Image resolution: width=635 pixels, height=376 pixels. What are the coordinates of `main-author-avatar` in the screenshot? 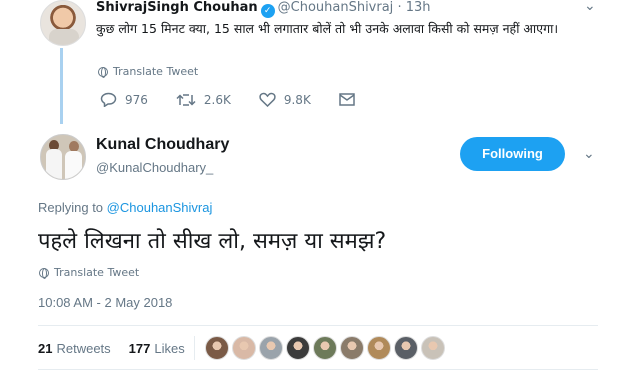 It's located at (63, 157).